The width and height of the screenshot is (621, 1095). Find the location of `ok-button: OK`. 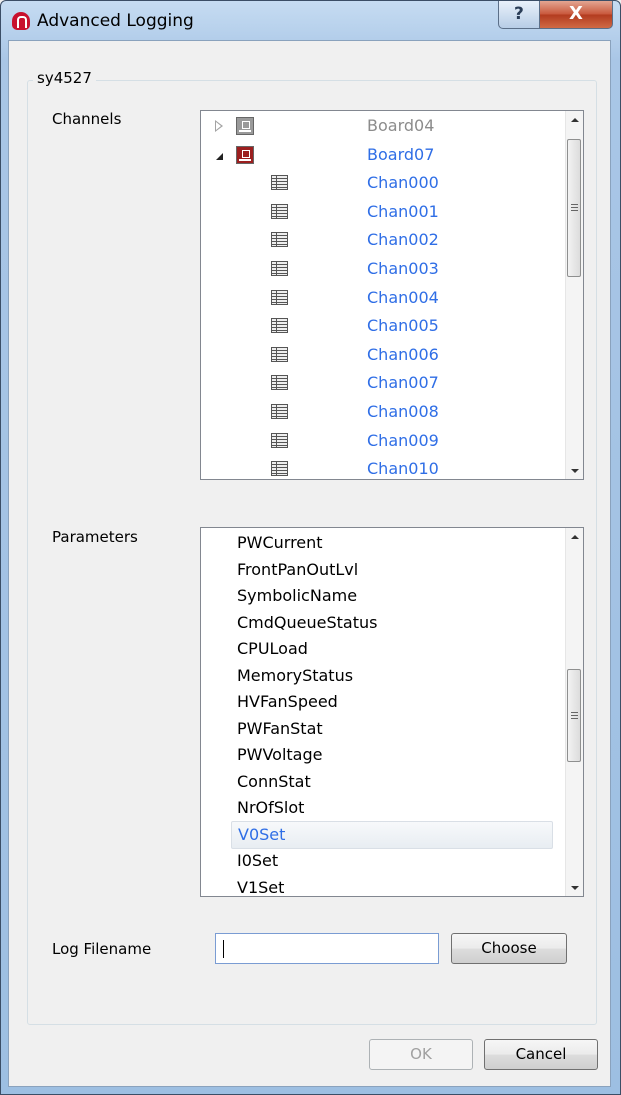

ok-button: OK is located at coordinates (421, 1054).